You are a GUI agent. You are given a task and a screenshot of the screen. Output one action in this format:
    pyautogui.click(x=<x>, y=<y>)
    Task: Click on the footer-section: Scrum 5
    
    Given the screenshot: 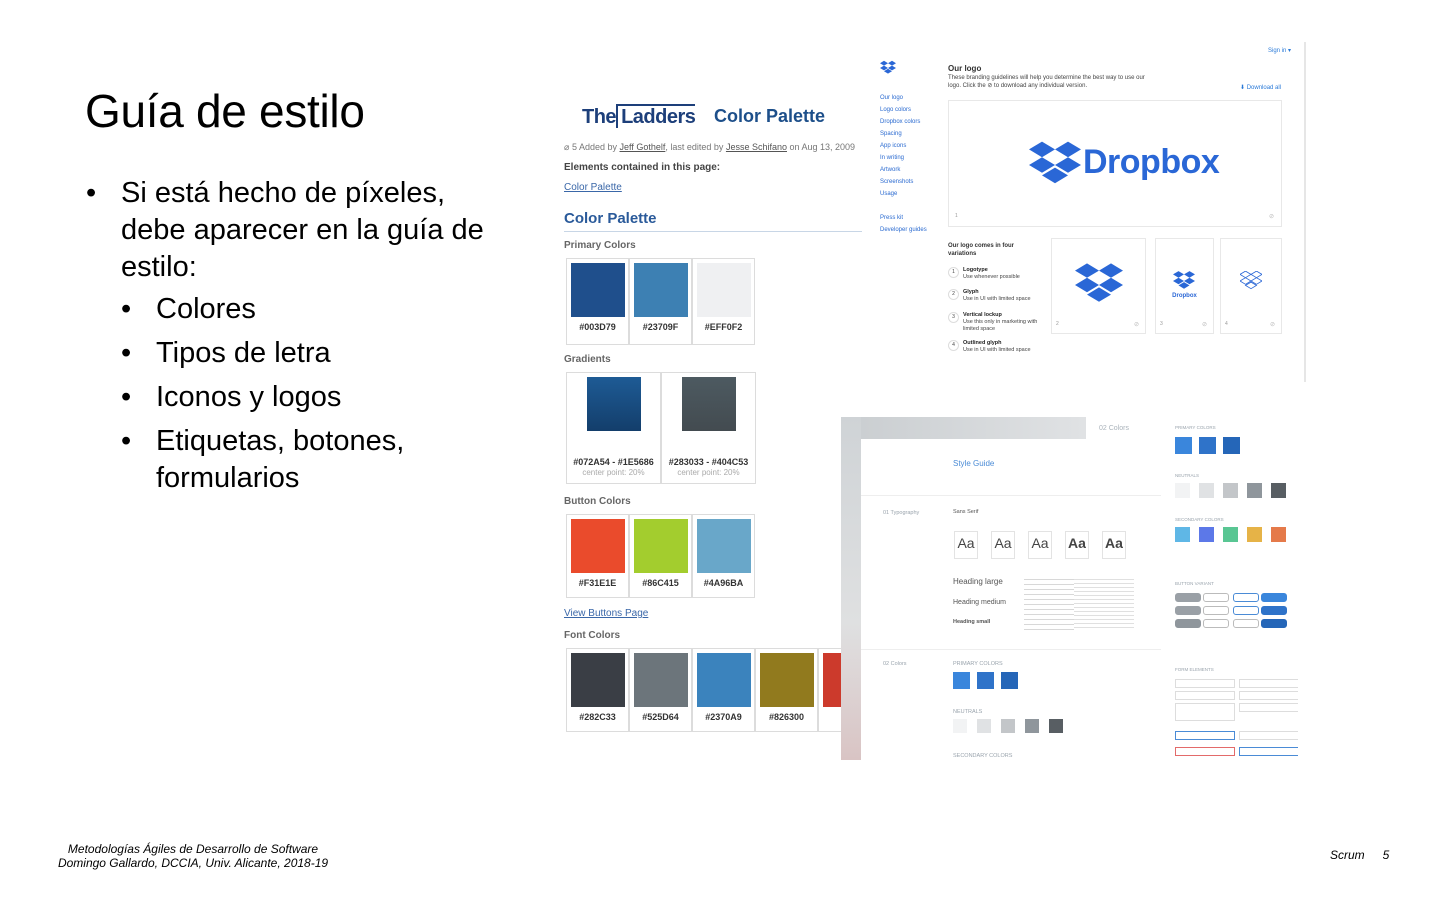 What is the action you would take?
    pyautogui.click(x=1359, y=855)
    